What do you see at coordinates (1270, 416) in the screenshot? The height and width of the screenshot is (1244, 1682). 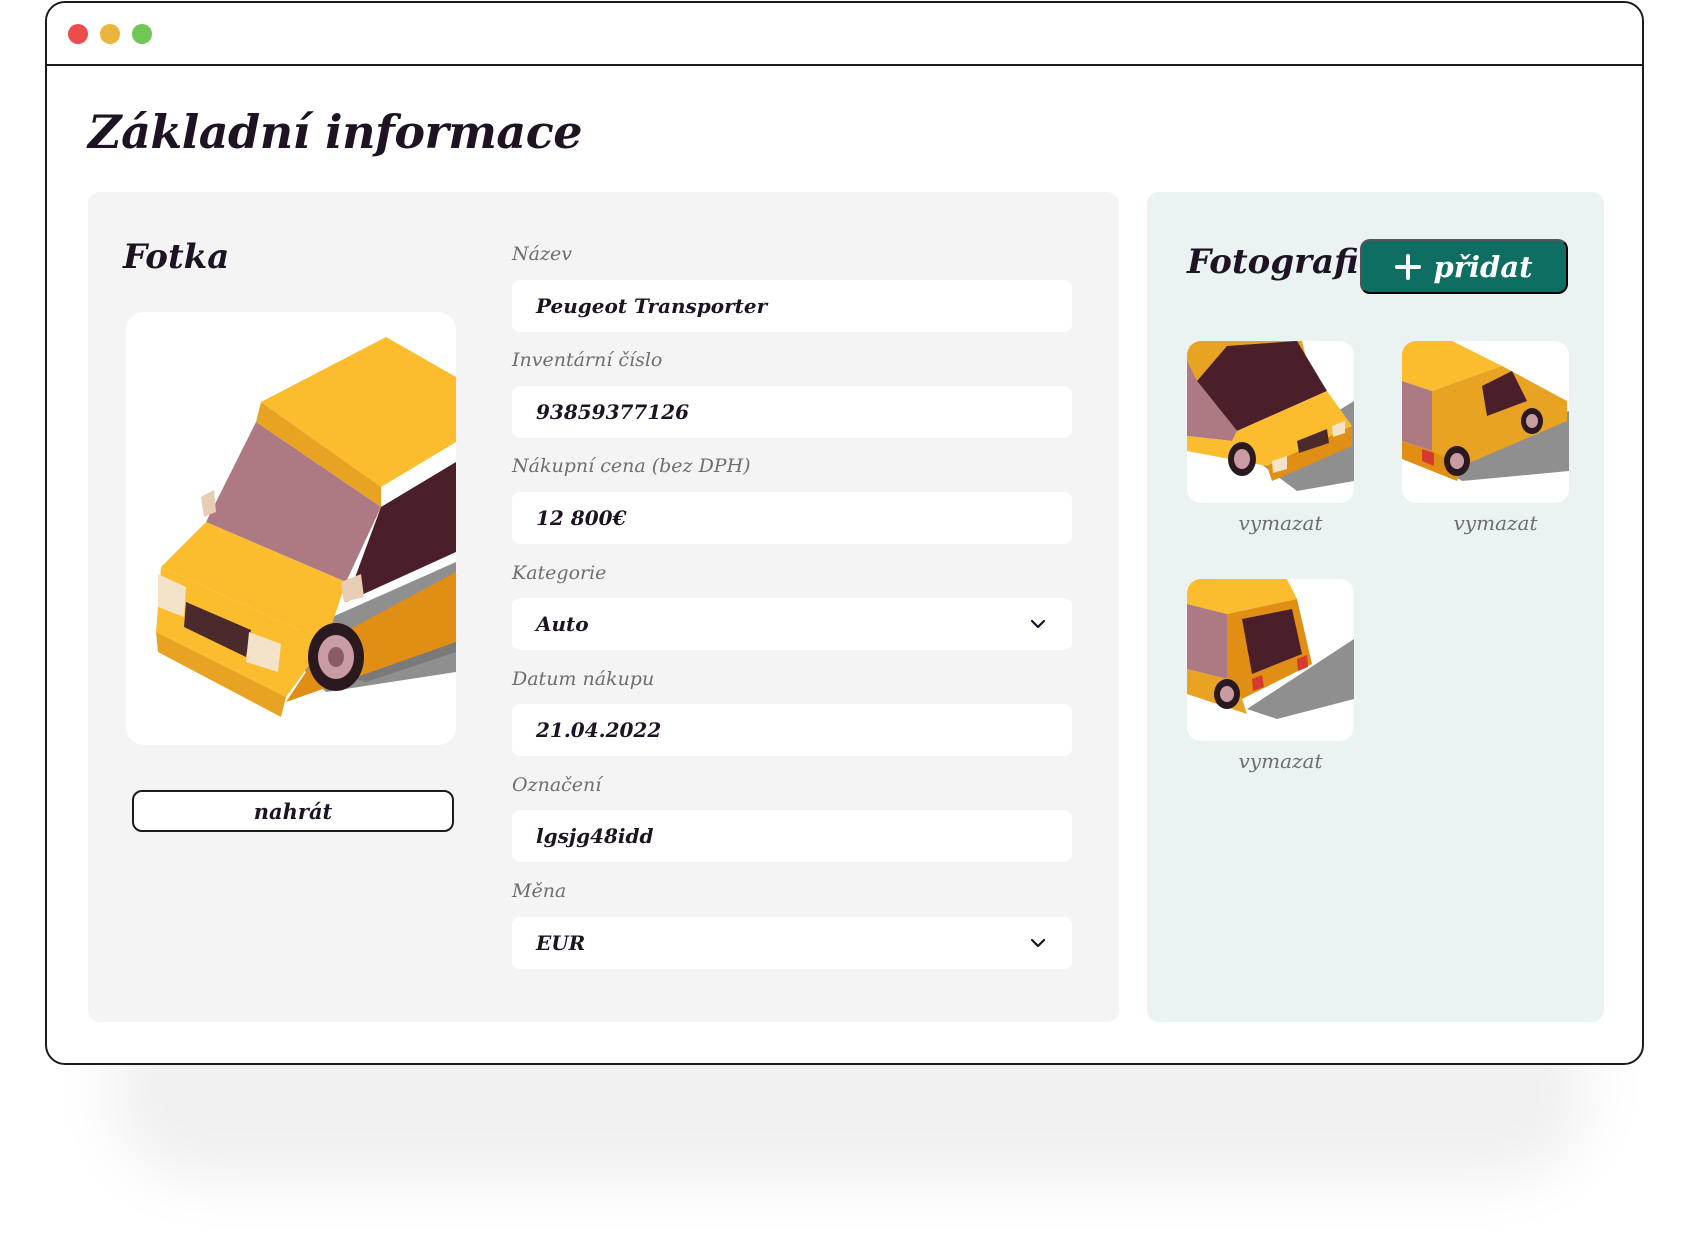 I see `car-front-thumbnail` at bounding box center [1270, 416].